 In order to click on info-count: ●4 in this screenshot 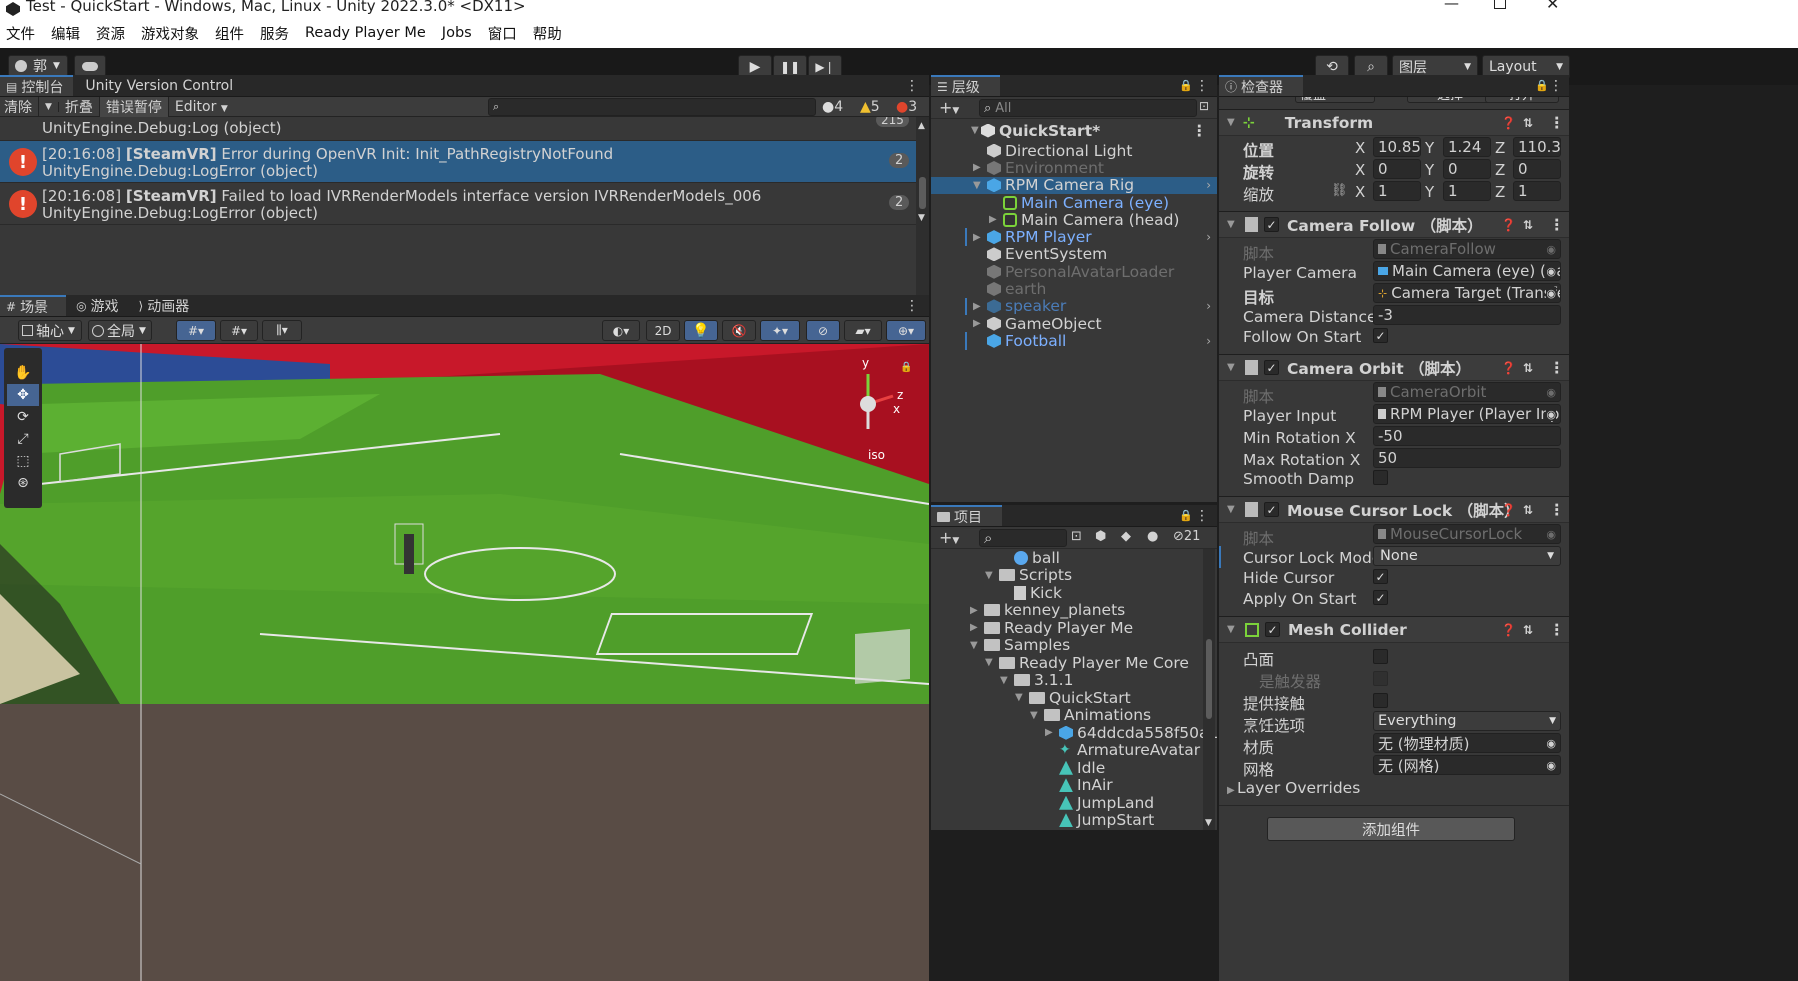, I will do `click(832, 107)`.